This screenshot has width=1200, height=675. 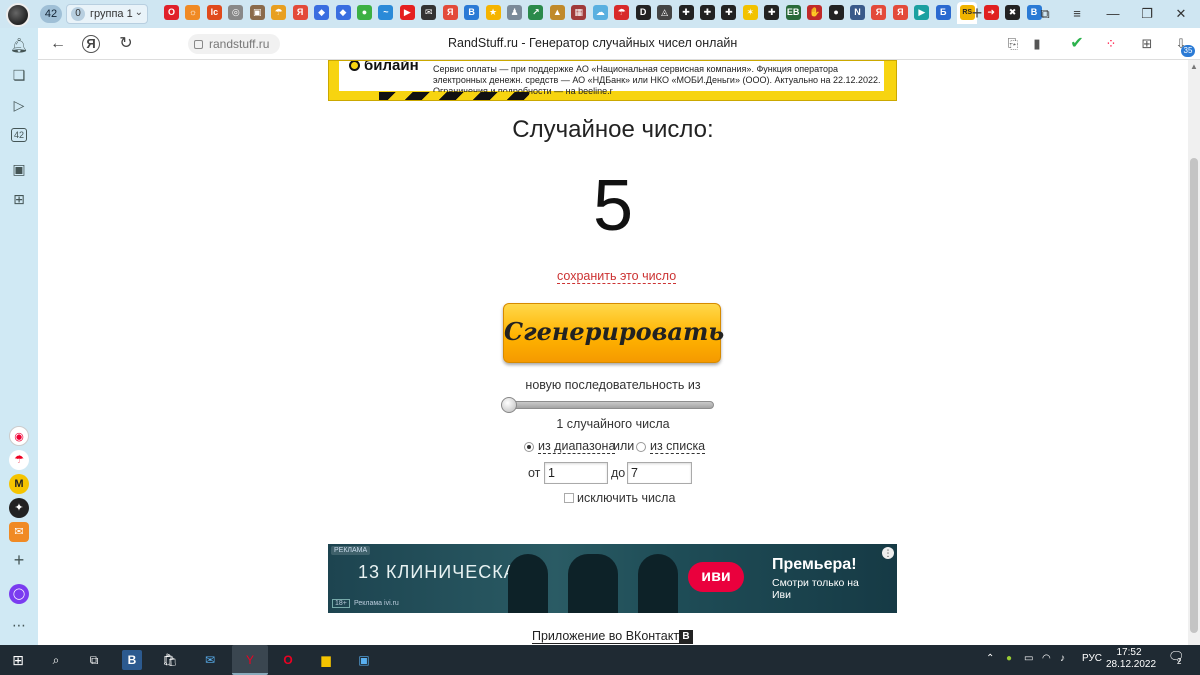 I want to click on yandex3-tab-icon: Я, so click(x=879, y=12).